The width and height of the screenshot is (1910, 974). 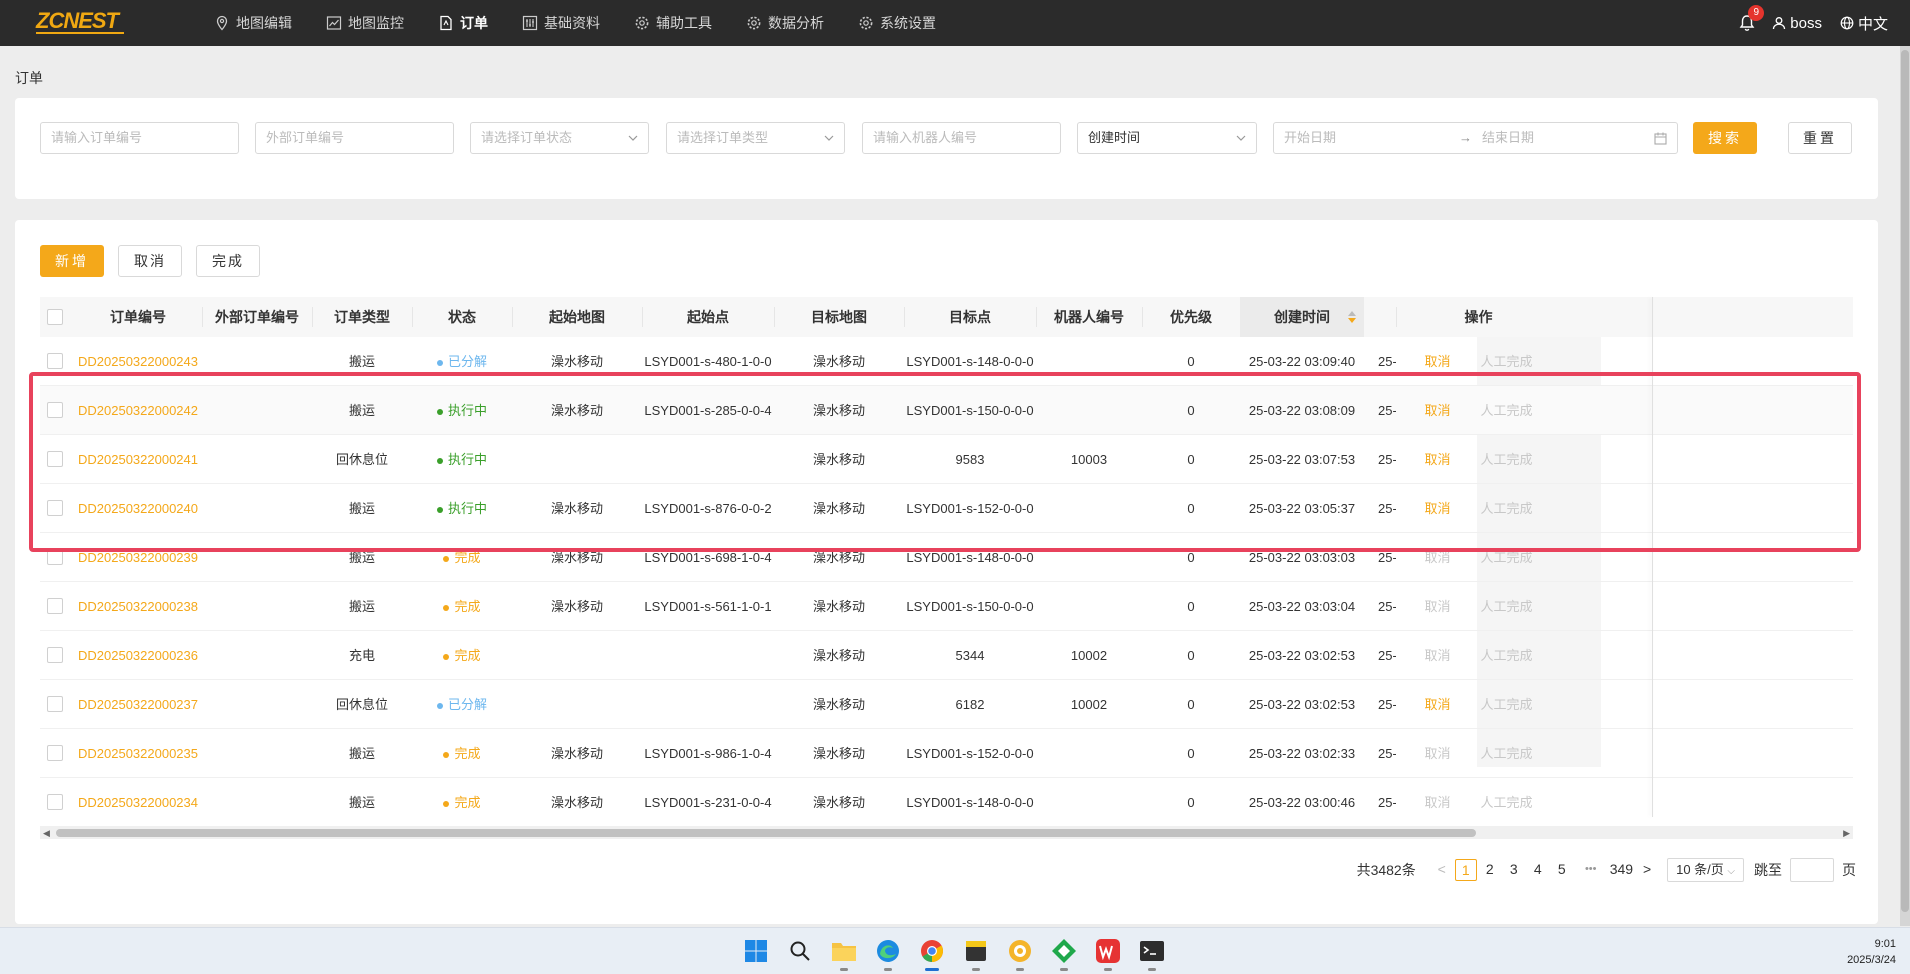 What do you see at coordinates (138, 361) in the screenshot?
I see `order-number-link: DD20250322000243` at bounding box center [138, 361].